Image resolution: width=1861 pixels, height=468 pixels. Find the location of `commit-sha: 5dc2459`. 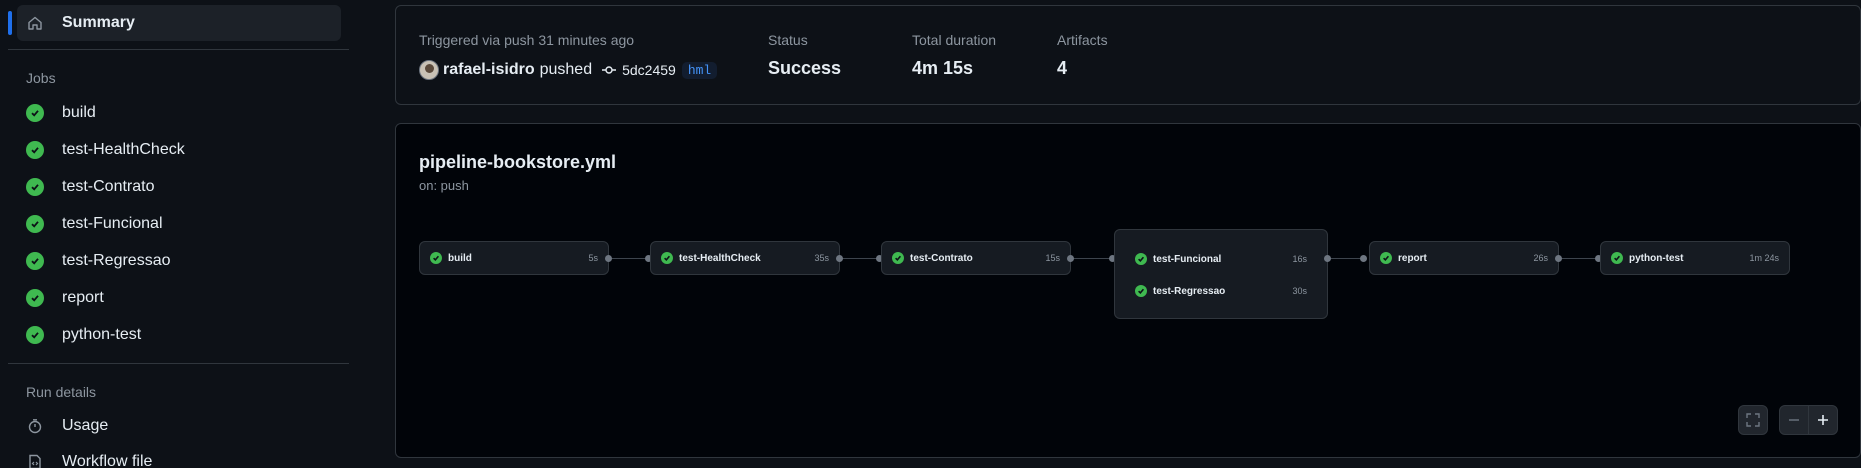

commit-sha: 5dc2459 is located at coordinates (649, 70).